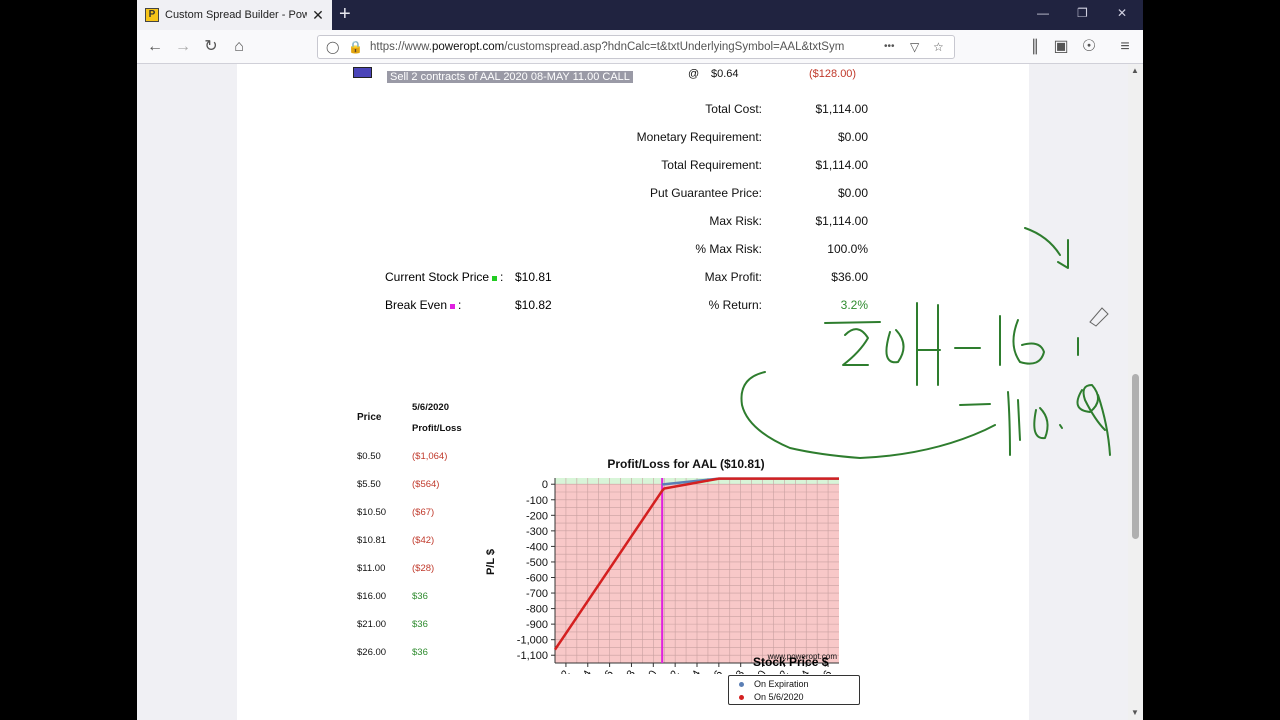 Image resolution: width=1280 pixels, height=720 pixels. What do you see at coordinates (849, 277) in the screenshot?
I see `summary-value: $36.00` at bounding box center [849, 277].